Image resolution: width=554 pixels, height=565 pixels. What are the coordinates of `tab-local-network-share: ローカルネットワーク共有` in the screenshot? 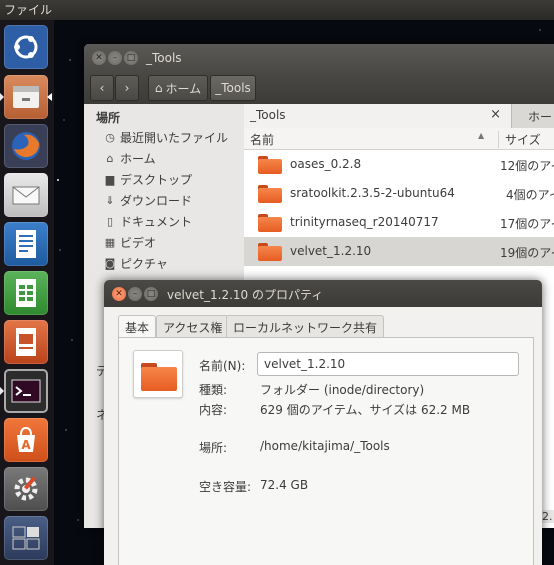 It's located at (305, 326).